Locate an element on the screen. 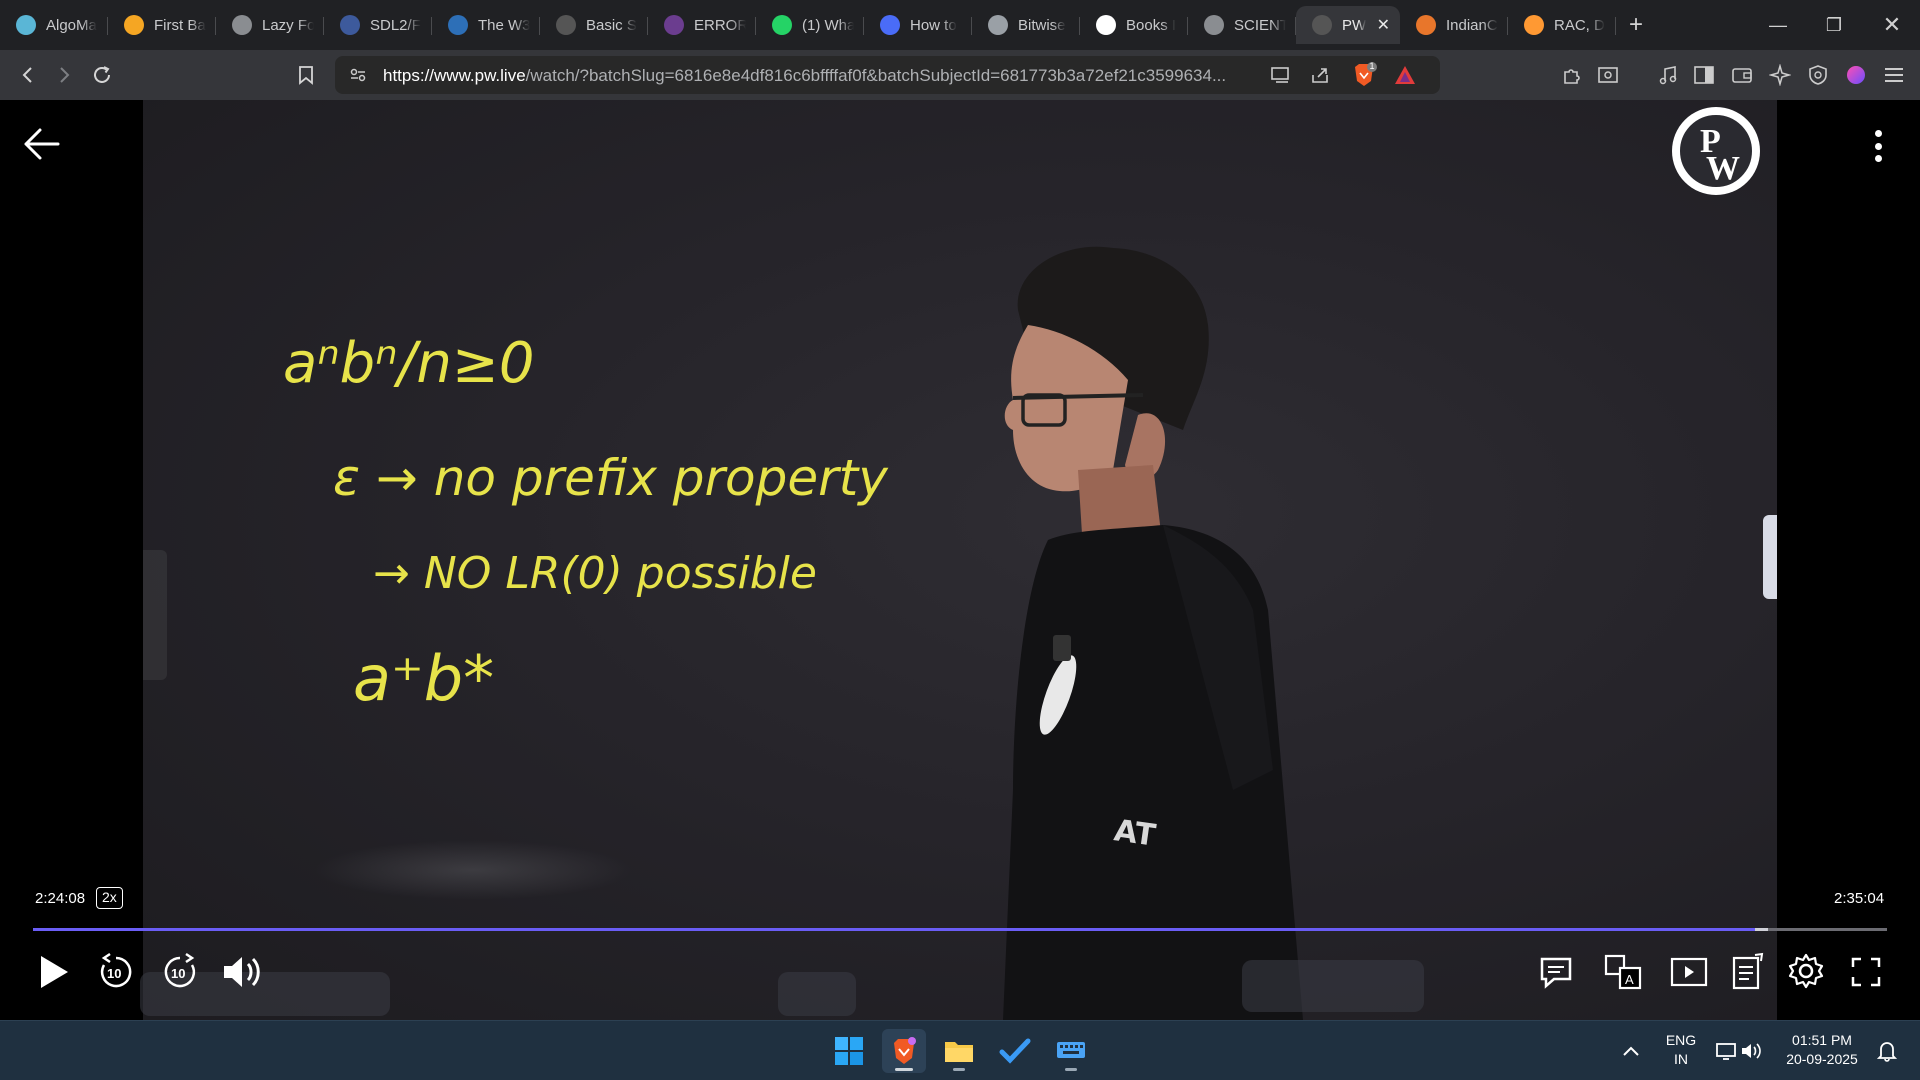 The width and height of the screenshot is (1920, 1080). close-window-button: ✕ is located at coordinates (1892, 25).